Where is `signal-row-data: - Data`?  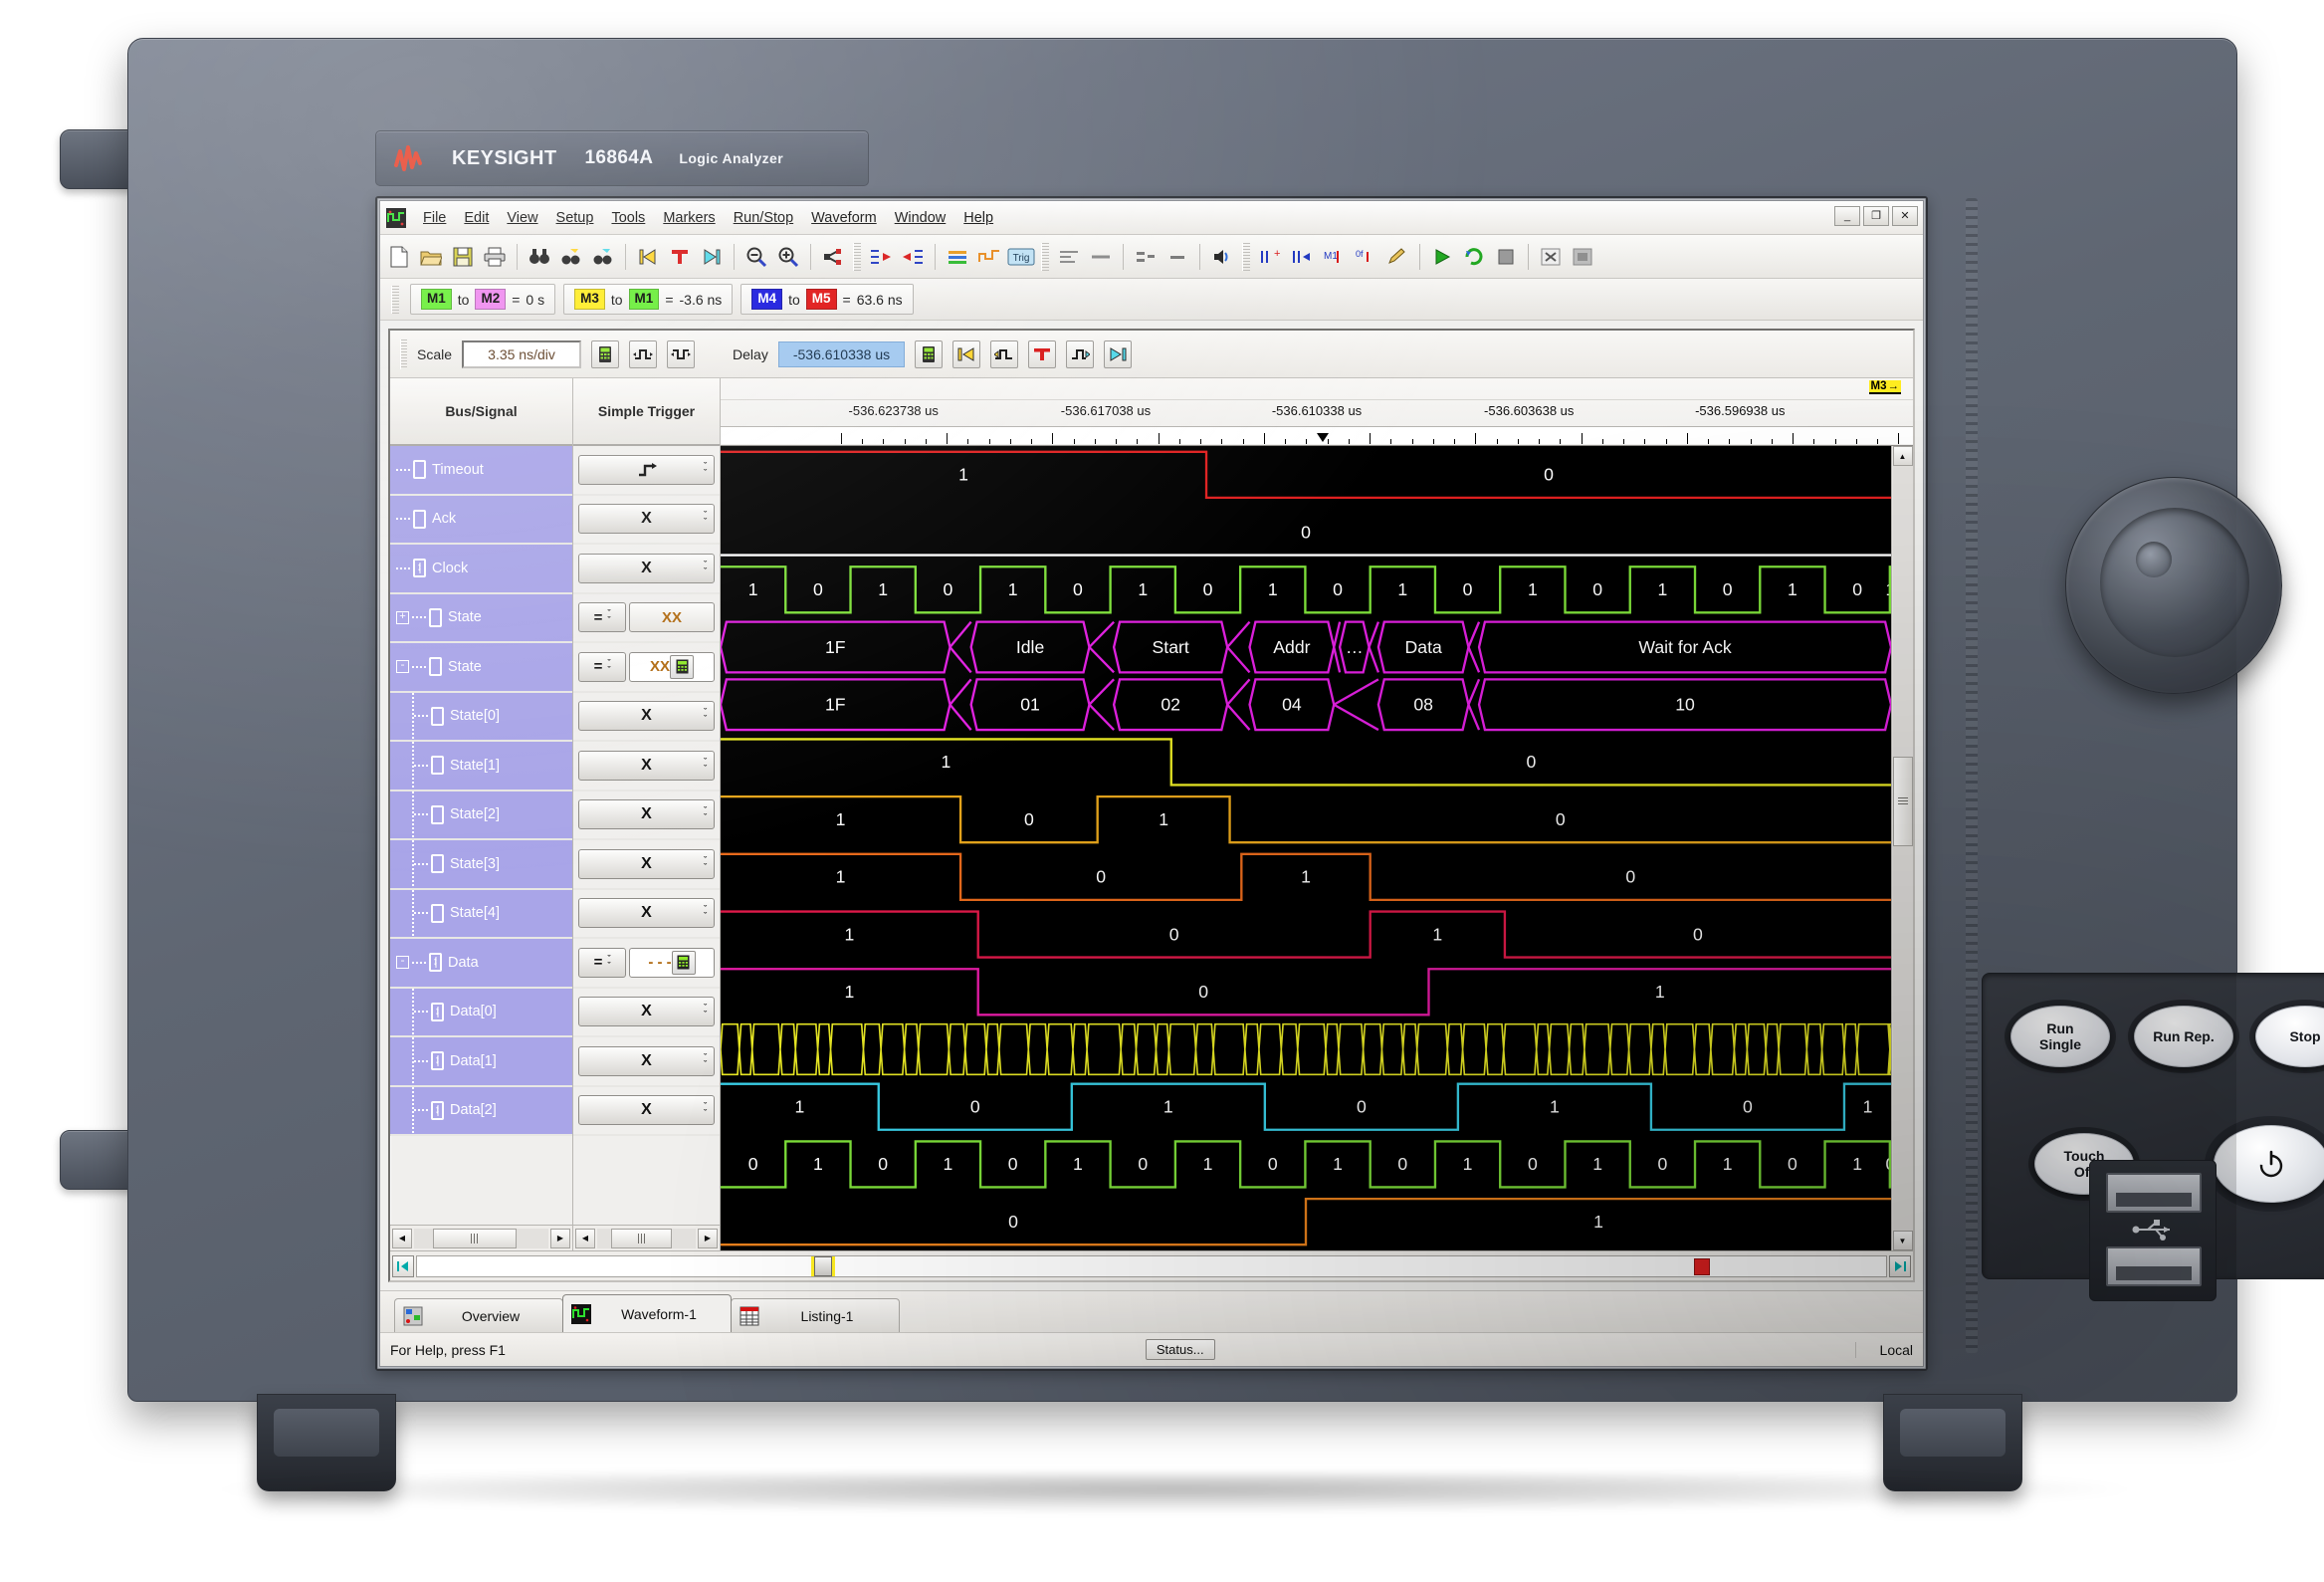 signal-row-data: - Data is located at coordinates (481, 964).